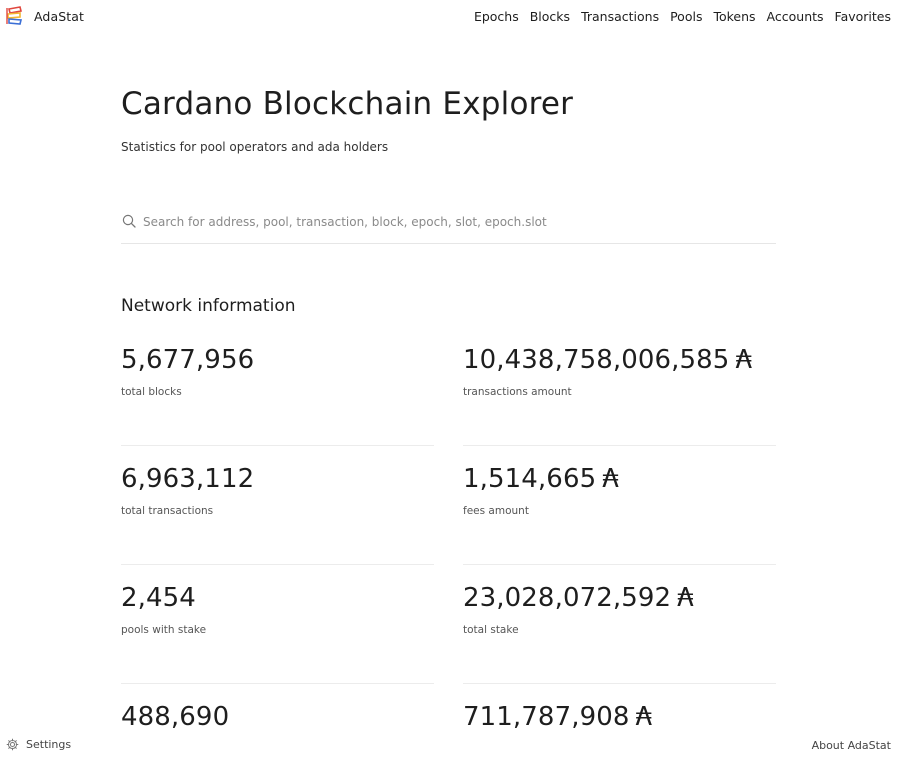 The height and width of the screenshot is (757, 900). Describe the element at coordinates (167, 511) in the screenshot. I see `stat-label: total transactions` at that location.